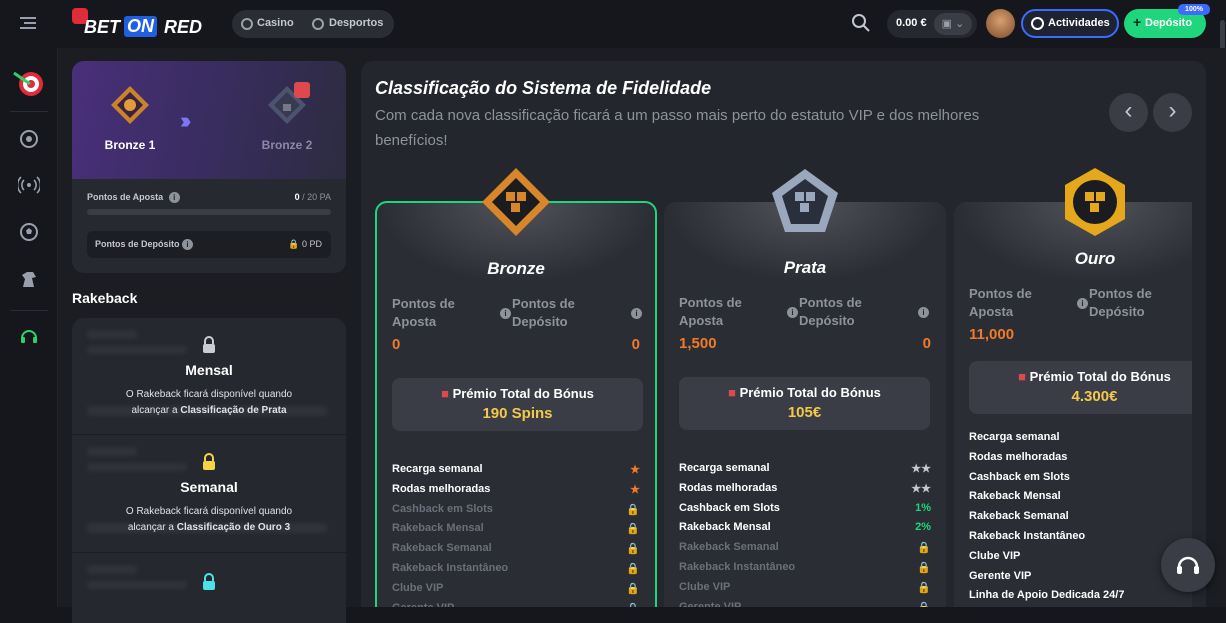 This screenshot has width=1226, height=623. What do you see at coordinates (698, 343) in the screenshot?
I see `bet-points-value: 1,500` at bounding box center [698, 343].